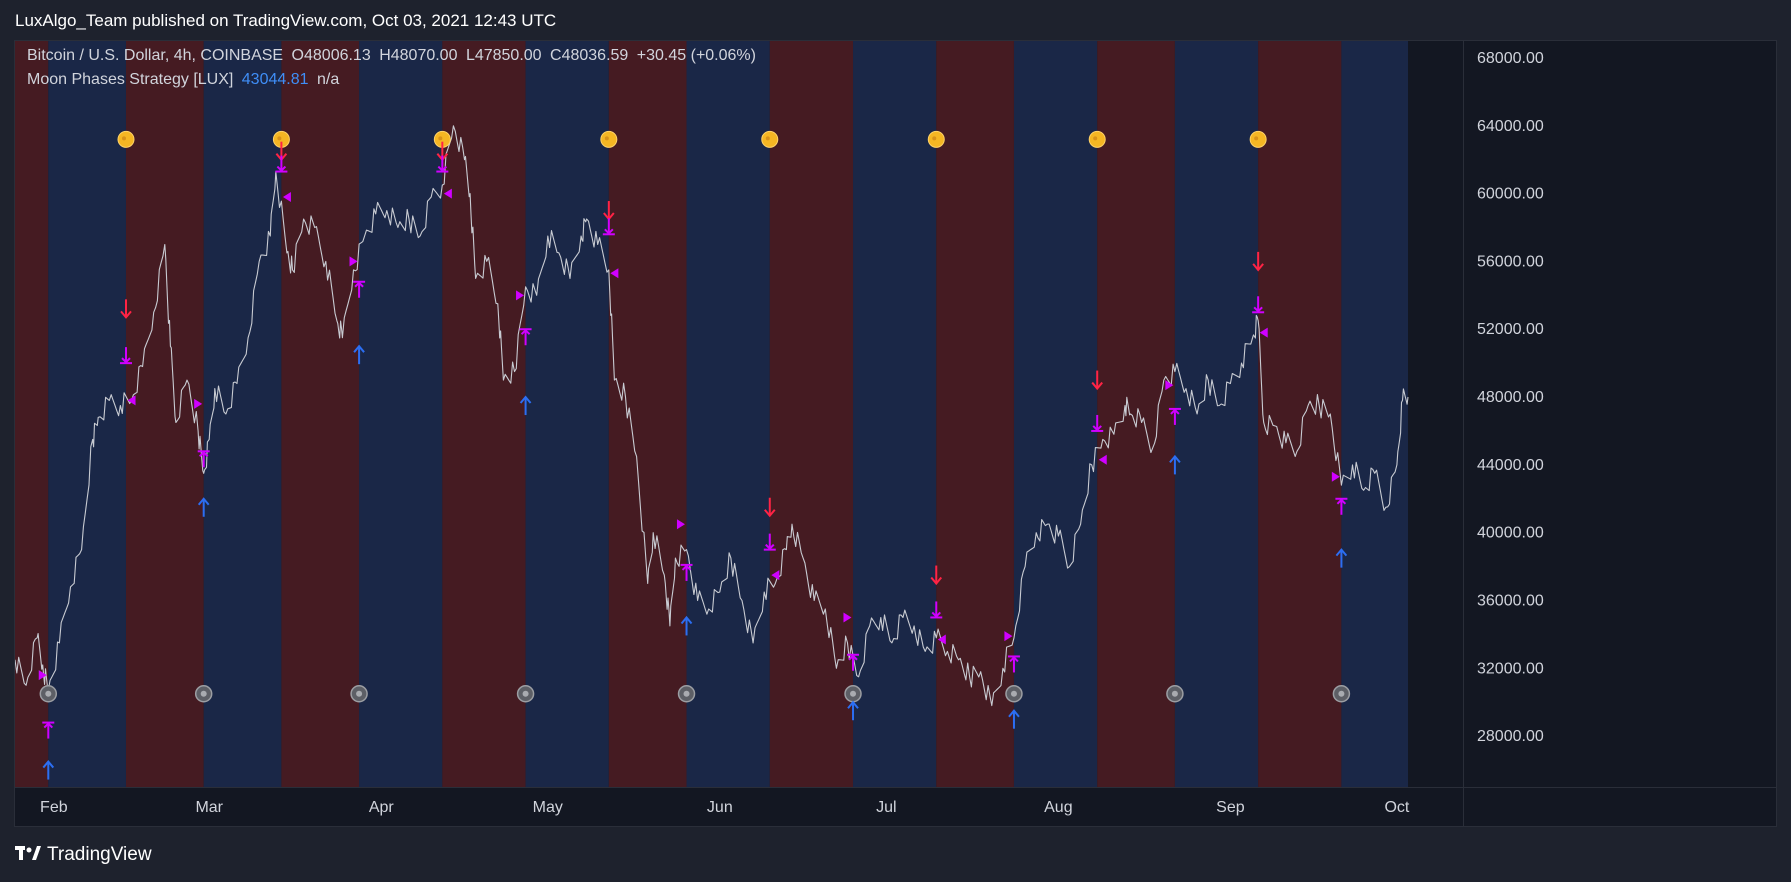  Describe the element at coordinates (1510, 668) in the screenshot. I see `price-tick-label: 32000.00` at that location.